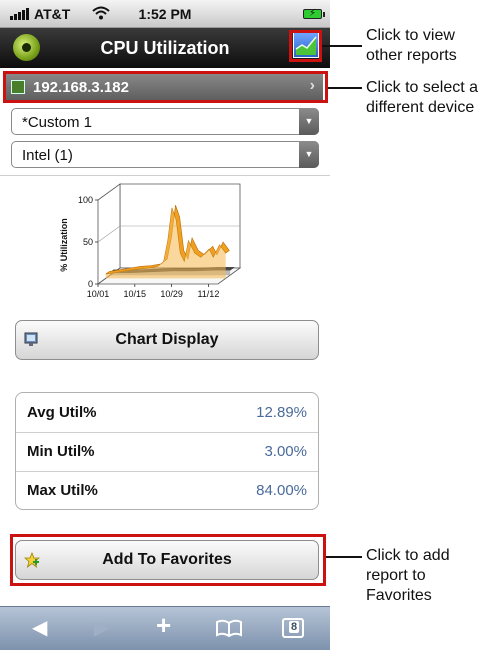 This screenshot has height=650, width=504. What do you see at coordinates (31, 339) in the screenshot?
I see `display-settings-icon` at bounding box center [31, 339].